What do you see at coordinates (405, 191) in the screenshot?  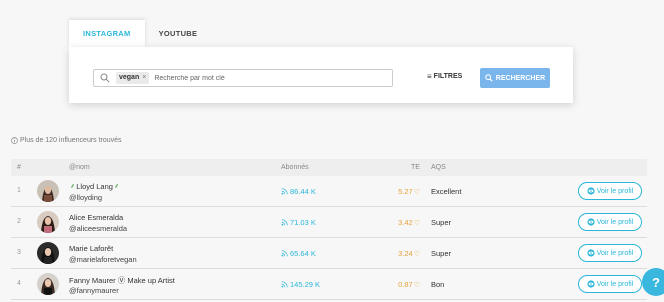 I see `te-value: 5.27` at bounding box center [405, 191].